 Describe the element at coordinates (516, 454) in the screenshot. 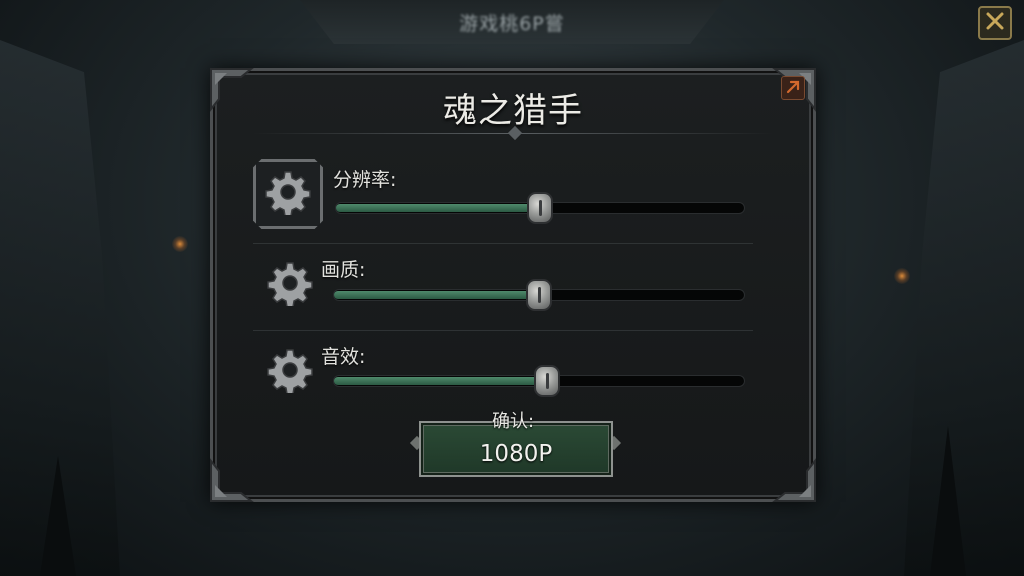

I see `confirm-resolution-value: 1080P` at that location.